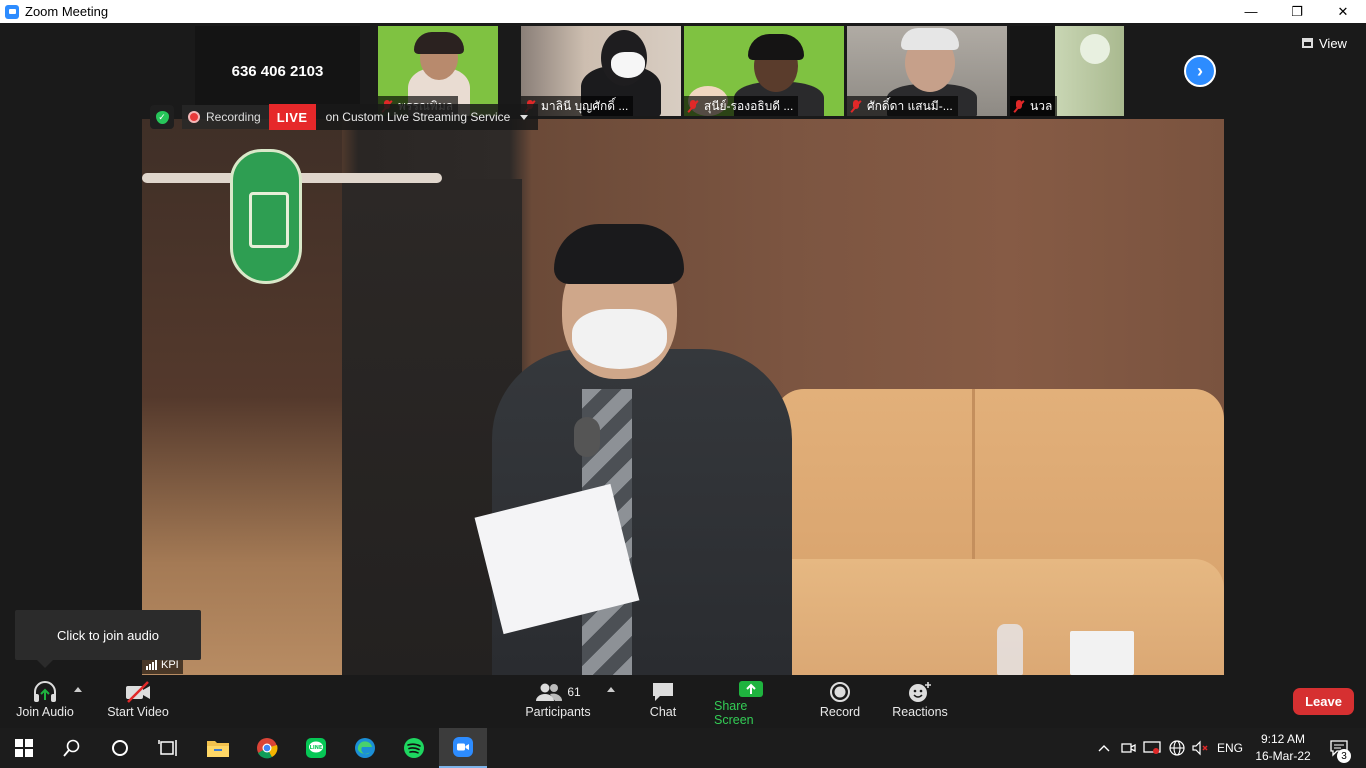 This screenshot has width=1366, height=768. Describe the element at coordinates (1041, 105) in the screenshot. I see `participant-name: นวล` at that location.